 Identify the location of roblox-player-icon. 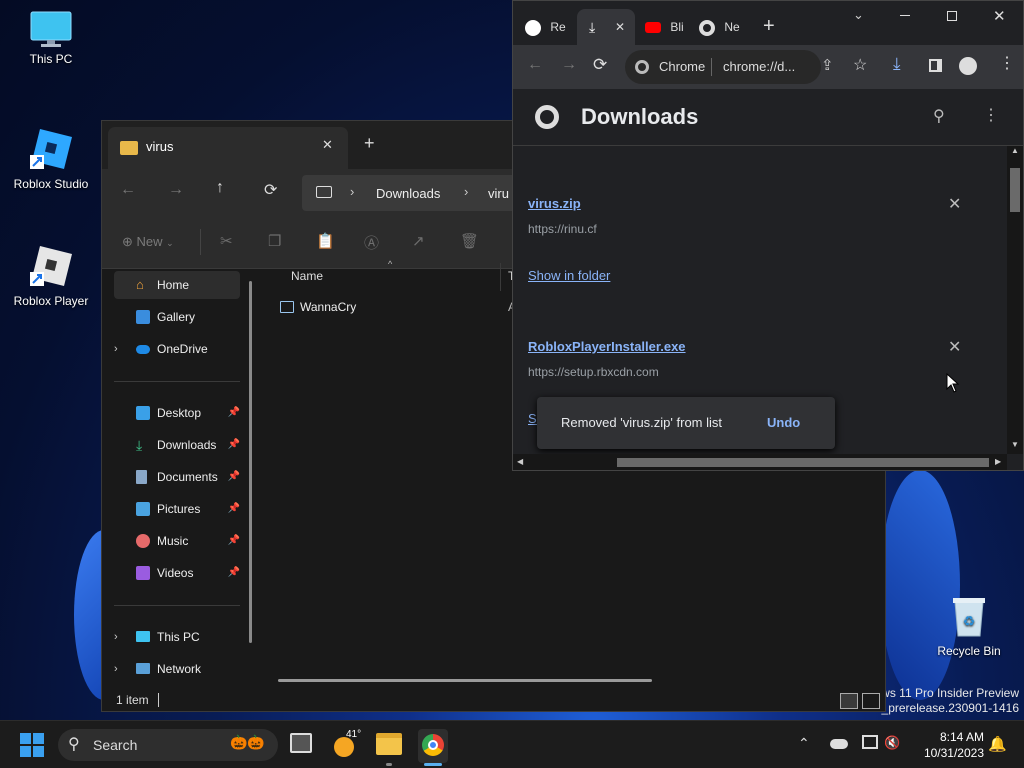
(51, 265).